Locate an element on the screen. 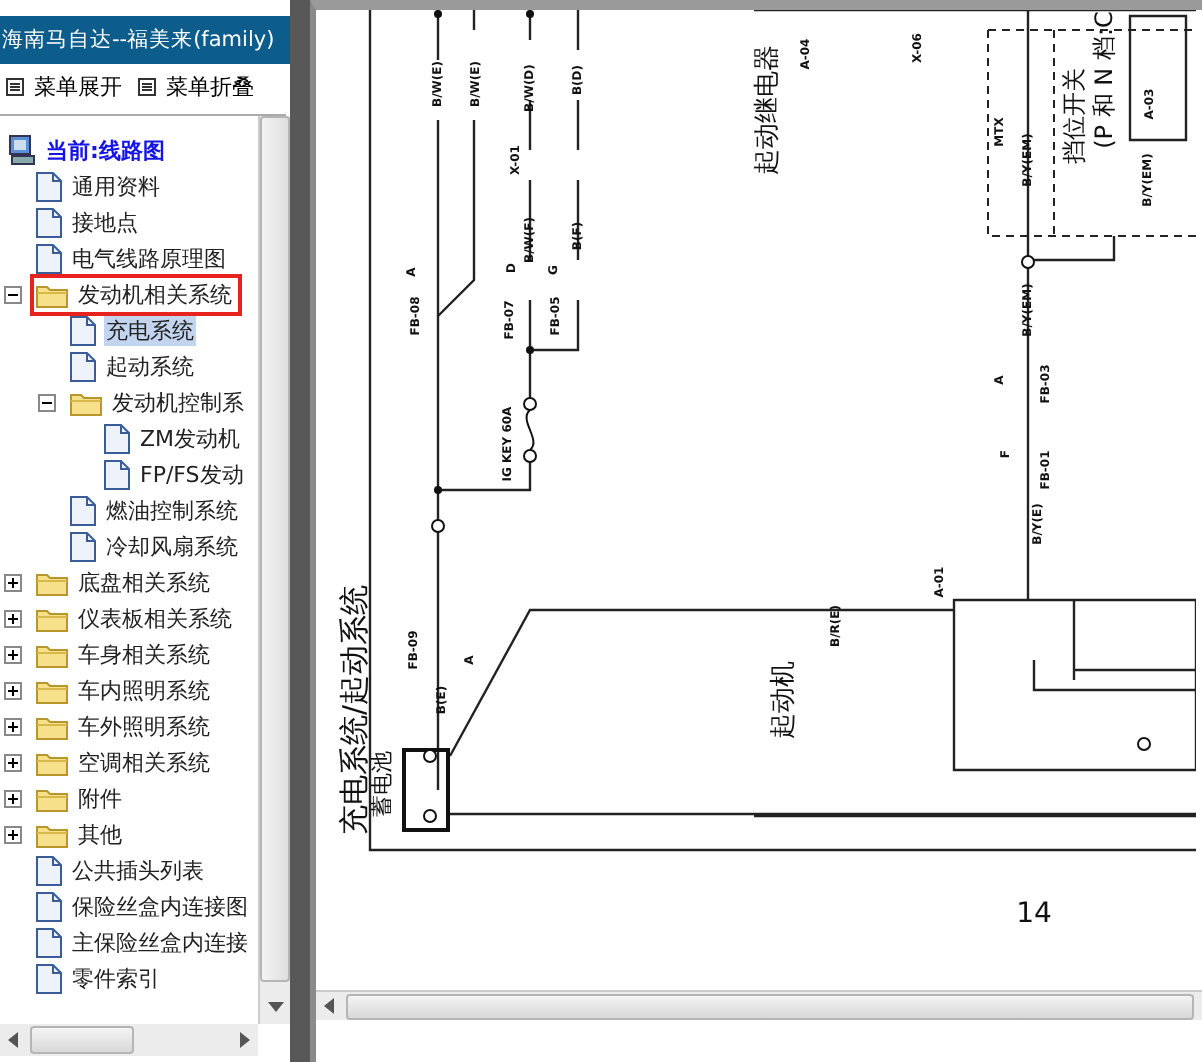 Image resolution: width=1202 pixels, height=1062 pixels. diagram-title: 充电系统/起动系统 is located at coordinates (354, 710).